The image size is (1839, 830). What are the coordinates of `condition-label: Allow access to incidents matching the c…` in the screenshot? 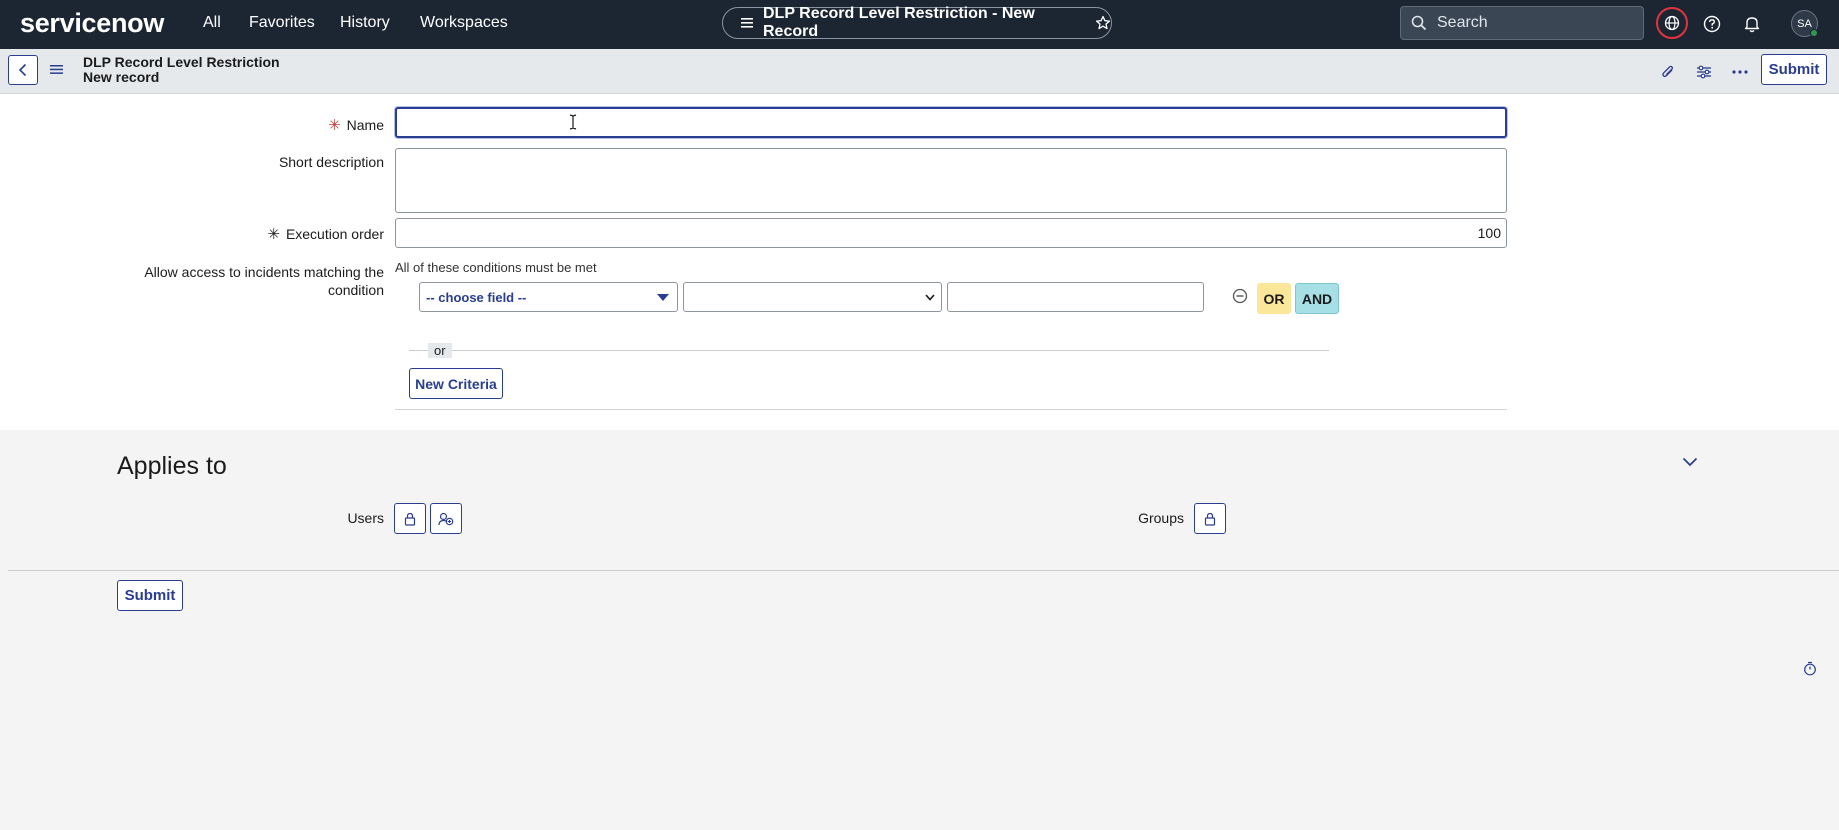 It's located at (264, 281).